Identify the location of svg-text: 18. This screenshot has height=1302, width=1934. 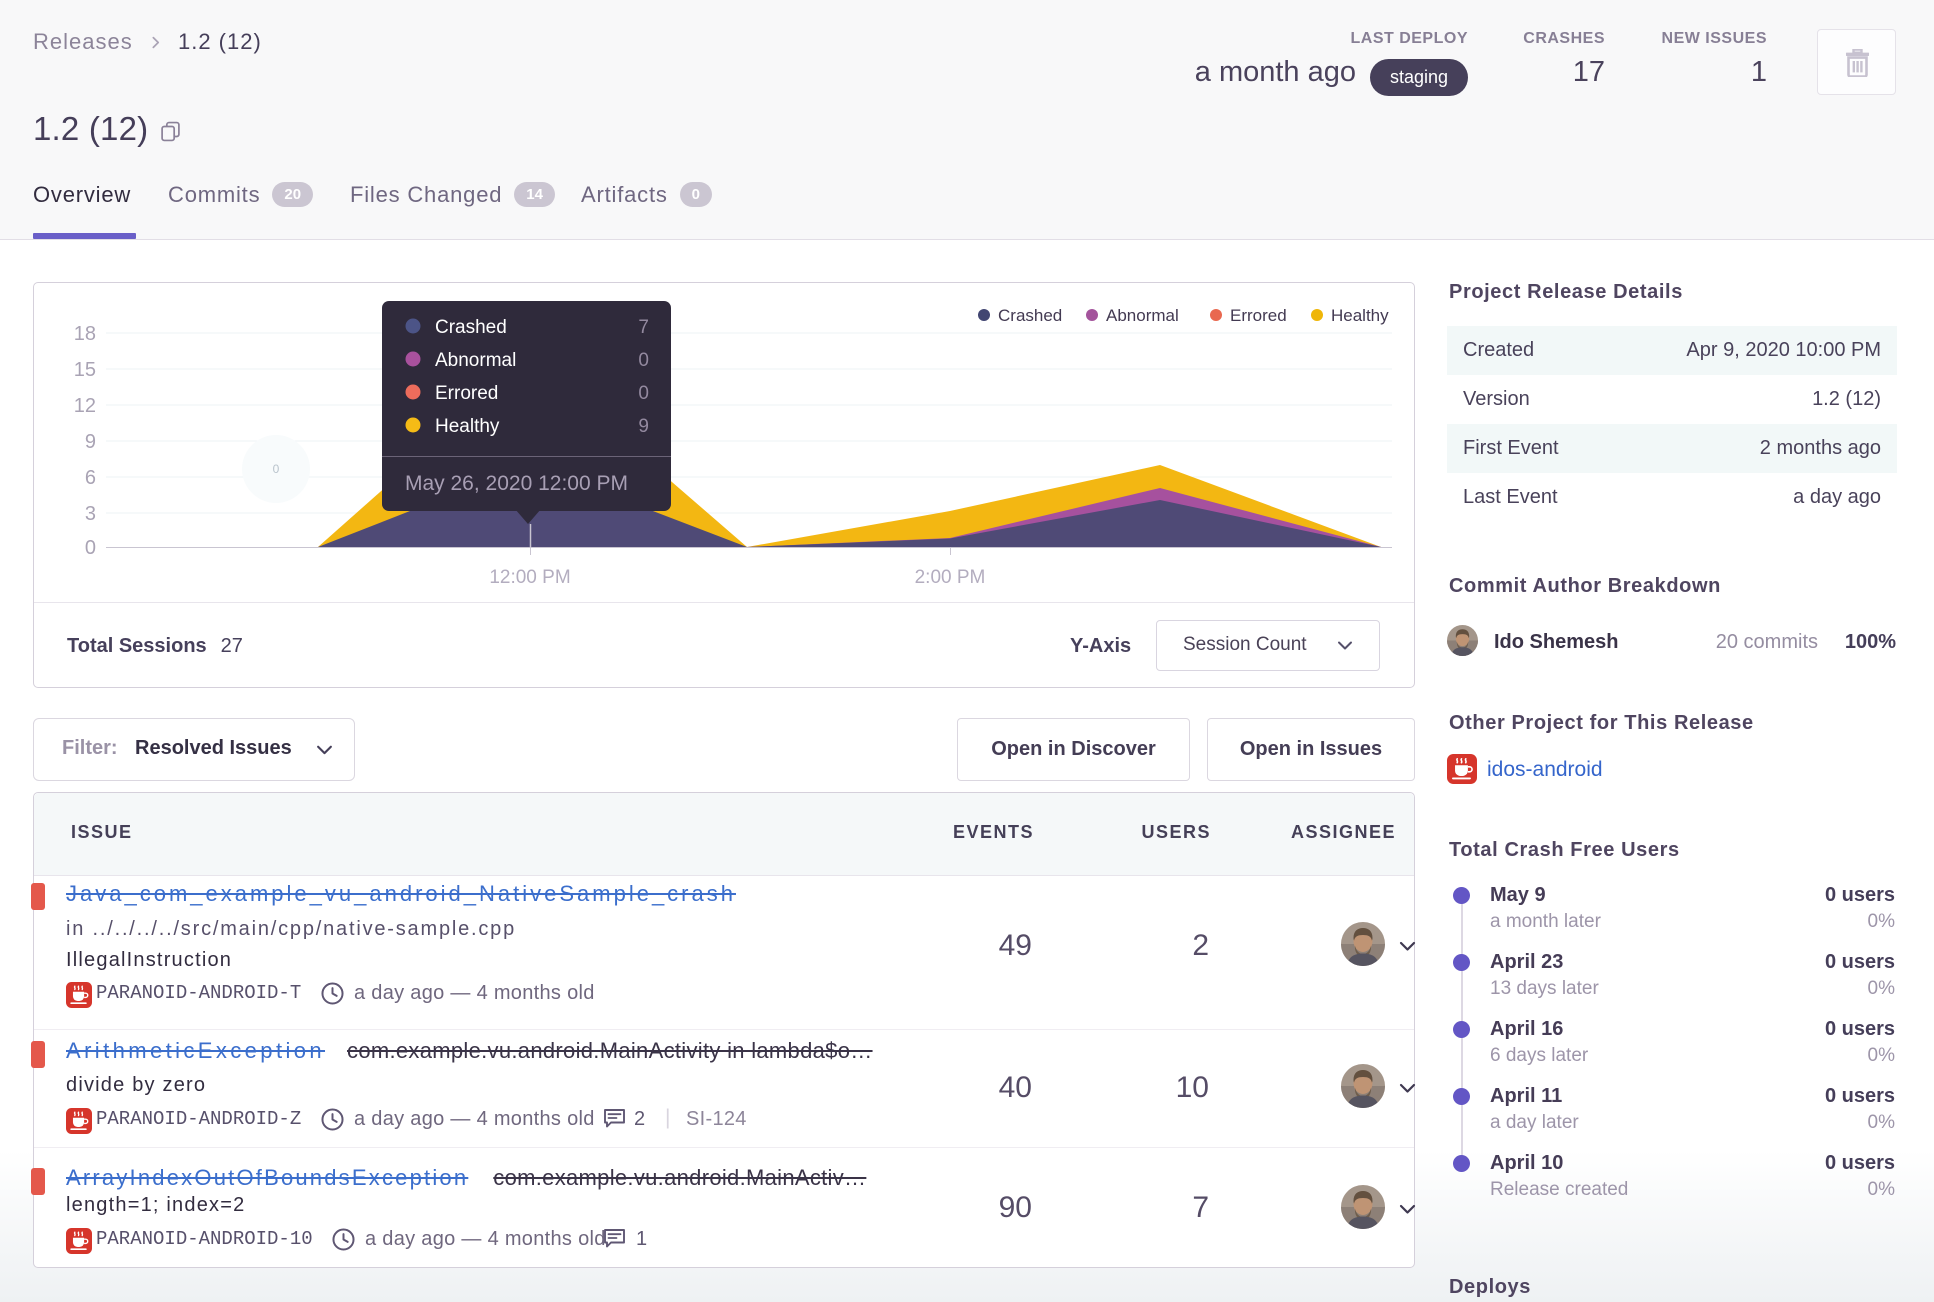
(85, 334).